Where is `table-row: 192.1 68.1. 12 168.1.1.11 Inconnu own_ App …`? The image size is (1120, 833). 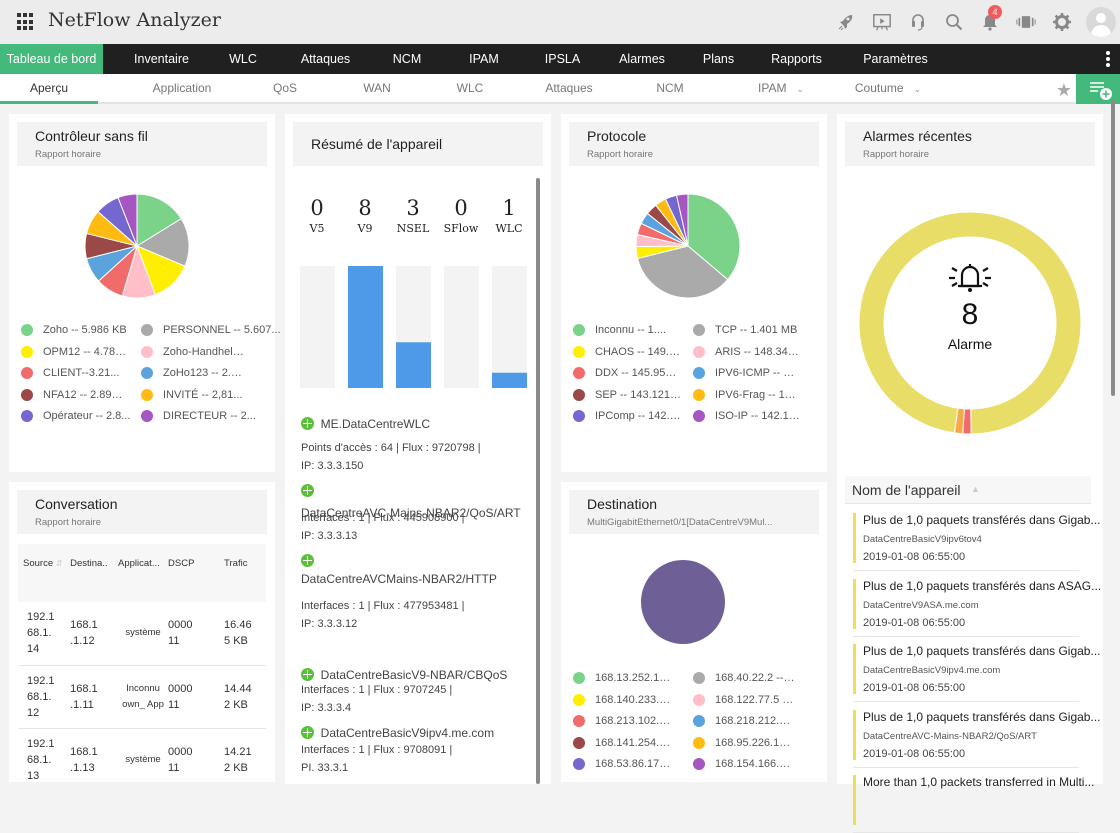
table-row: 192.1 68.1. 12 168.1.1.11 Inconnu own_ App … is located at coordinates (142, 697).